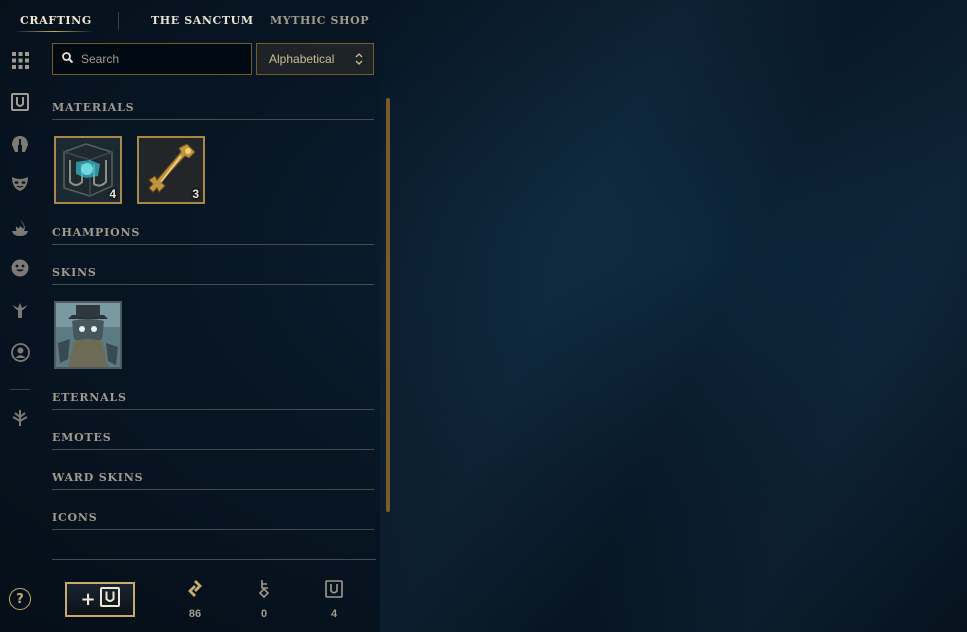 The height and width of the screenshot is (632, 967). Describe the element at coordinates (96, 232) in the screenshot. I see `section-label: CHAMPIONS` at that location.